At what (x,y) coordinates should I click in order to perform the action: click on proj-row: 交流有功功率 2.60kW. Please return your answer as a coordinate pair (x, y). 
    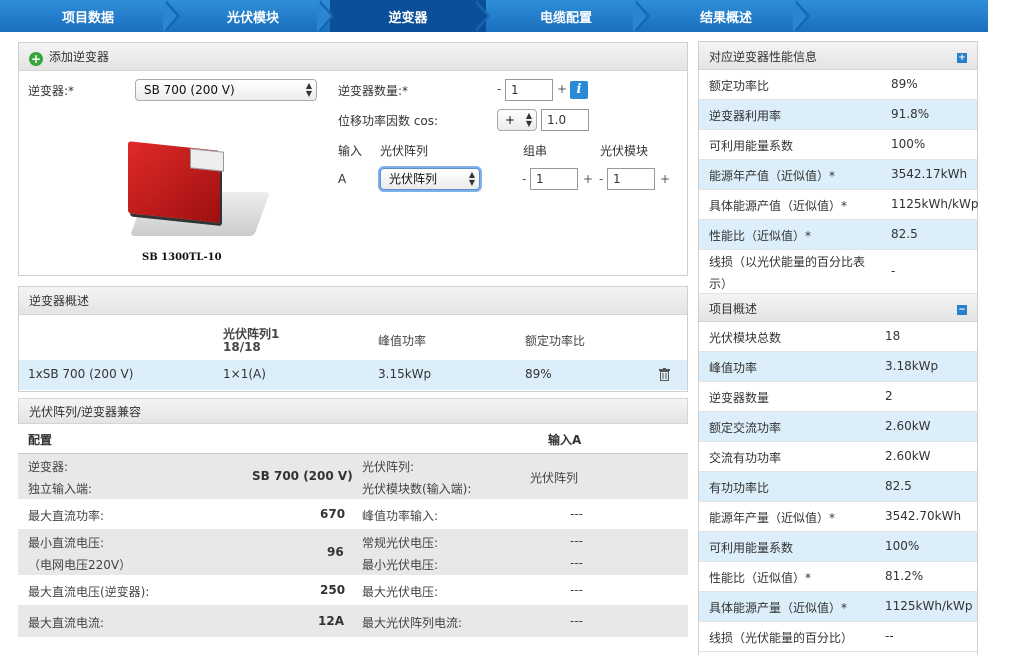
    Looking at the image, I should click on (838, 457).